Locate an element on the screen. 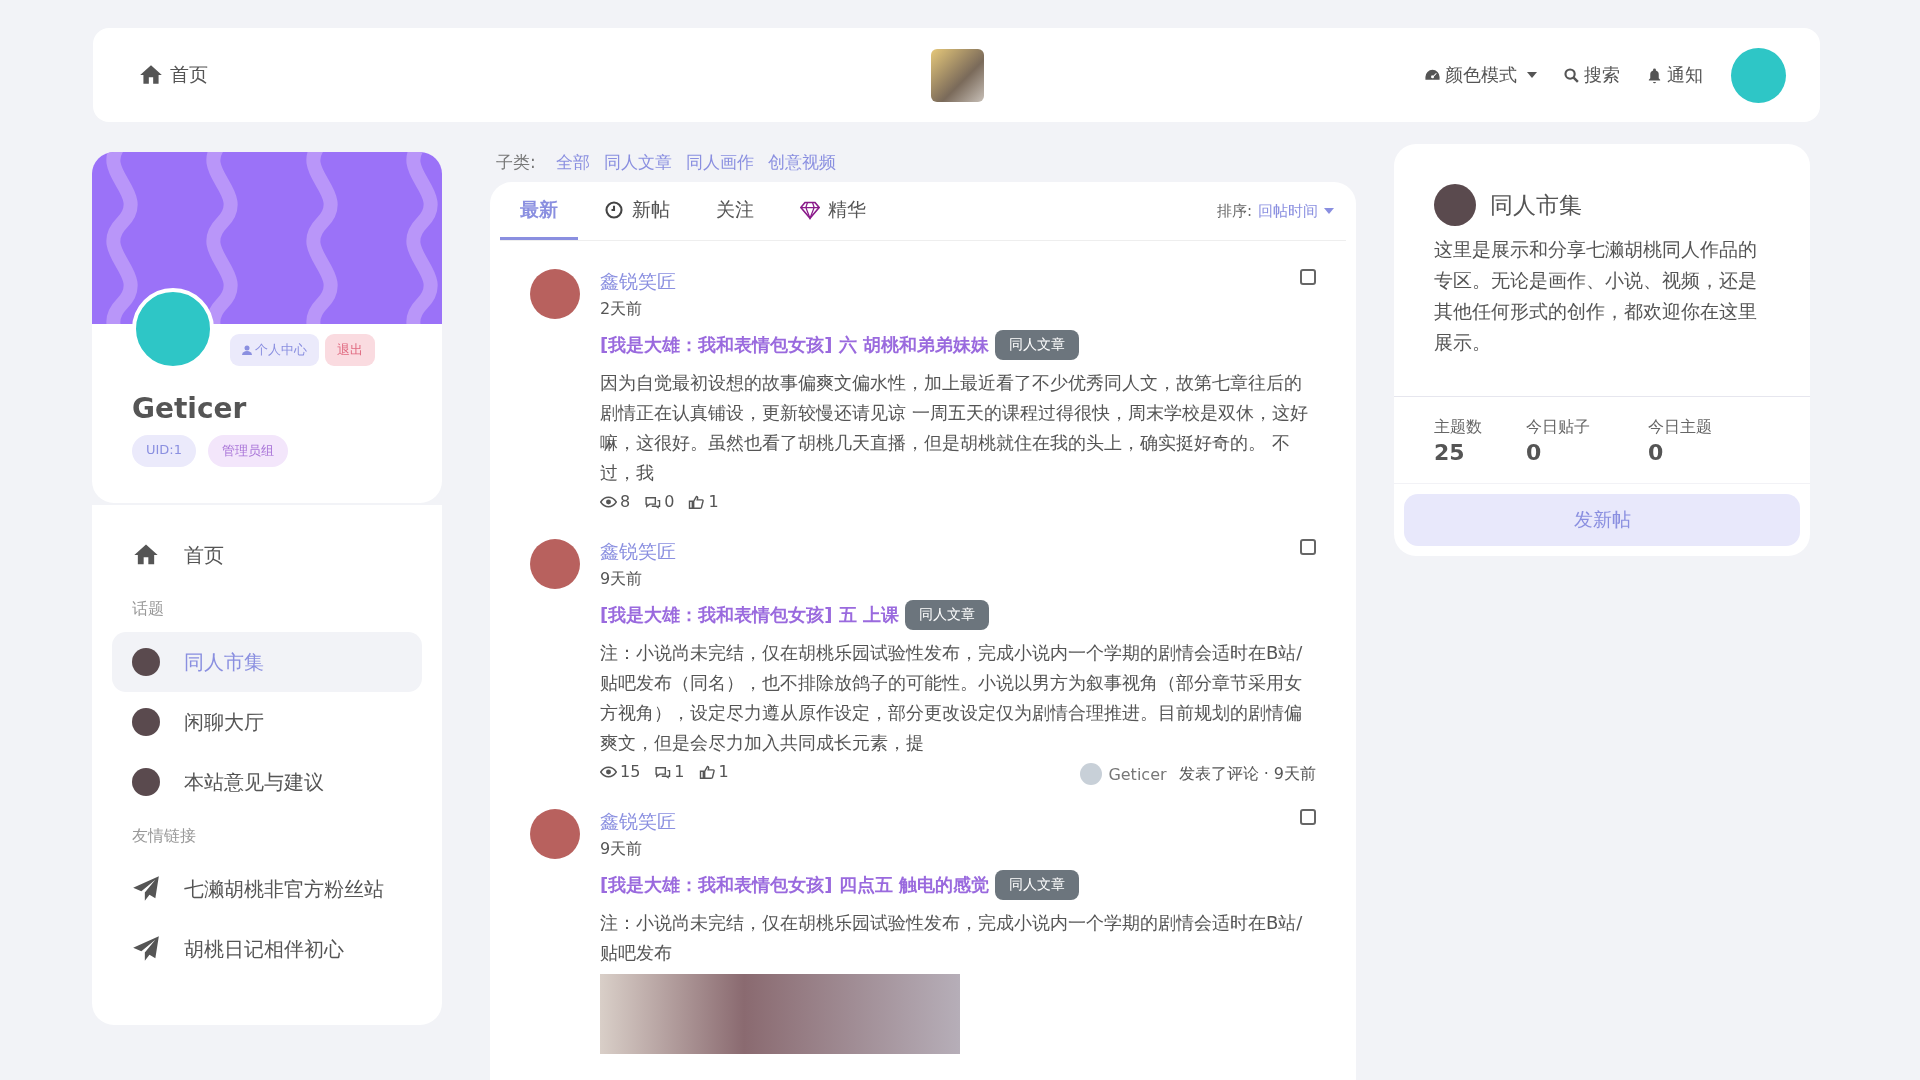  nav-link: 通知 is located at coordinates (1674, 75).